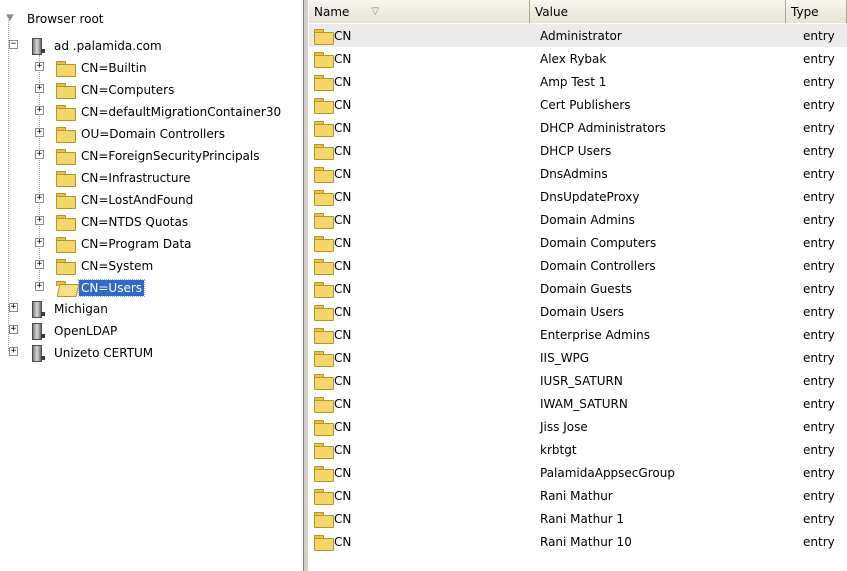 The width and height of the screenshot is (847, 571). Describe the element at coordinates (128, 89) in the screenshot. I see `tree-node-label: CN=Computers` at that location.